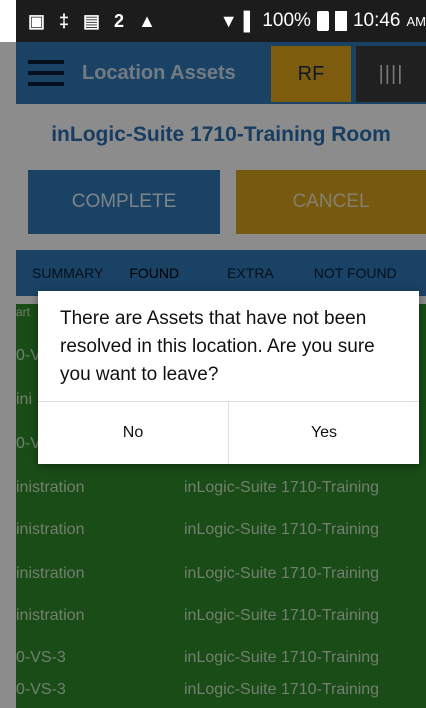  What do you see at coordinates (340, 21) in the screenshot?
I see `sim-icon` at bounding box center [340, 21].